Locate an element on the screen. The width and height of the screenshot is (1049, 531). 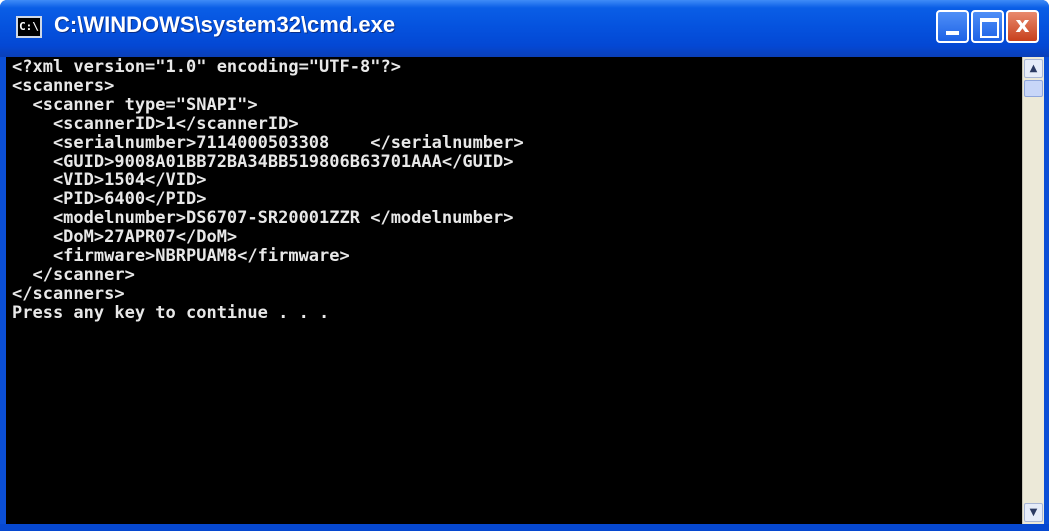
vertical-scrollbar: ▲ ▼ is located at coordinates (1033, 290).